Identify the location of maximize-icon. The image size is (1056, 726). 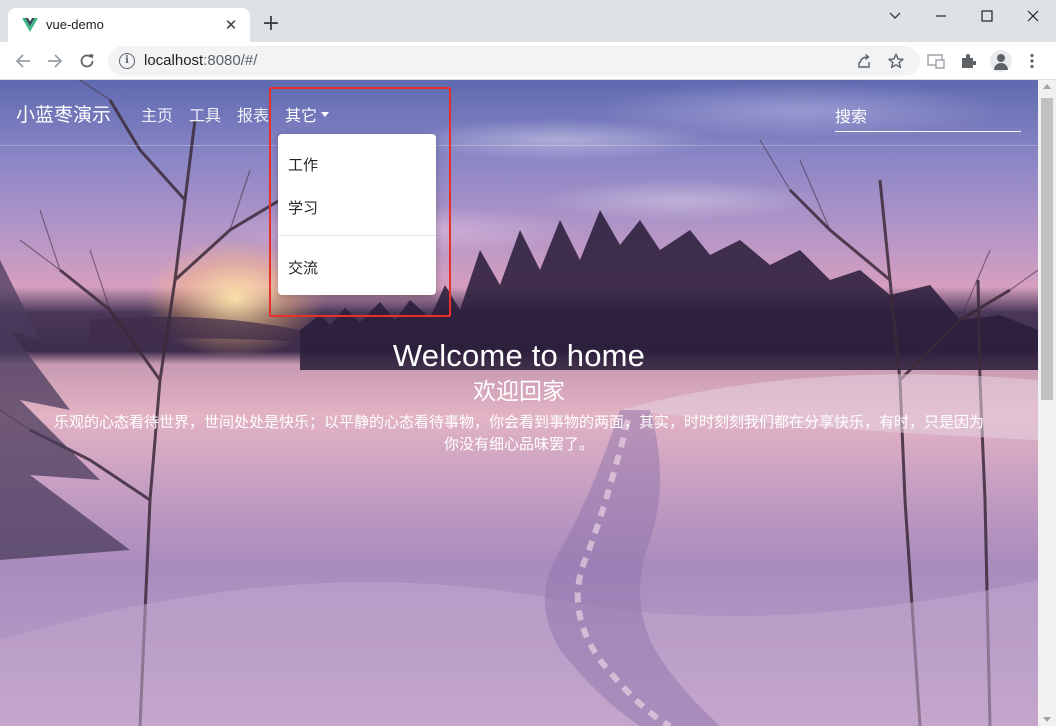
(987, 16).